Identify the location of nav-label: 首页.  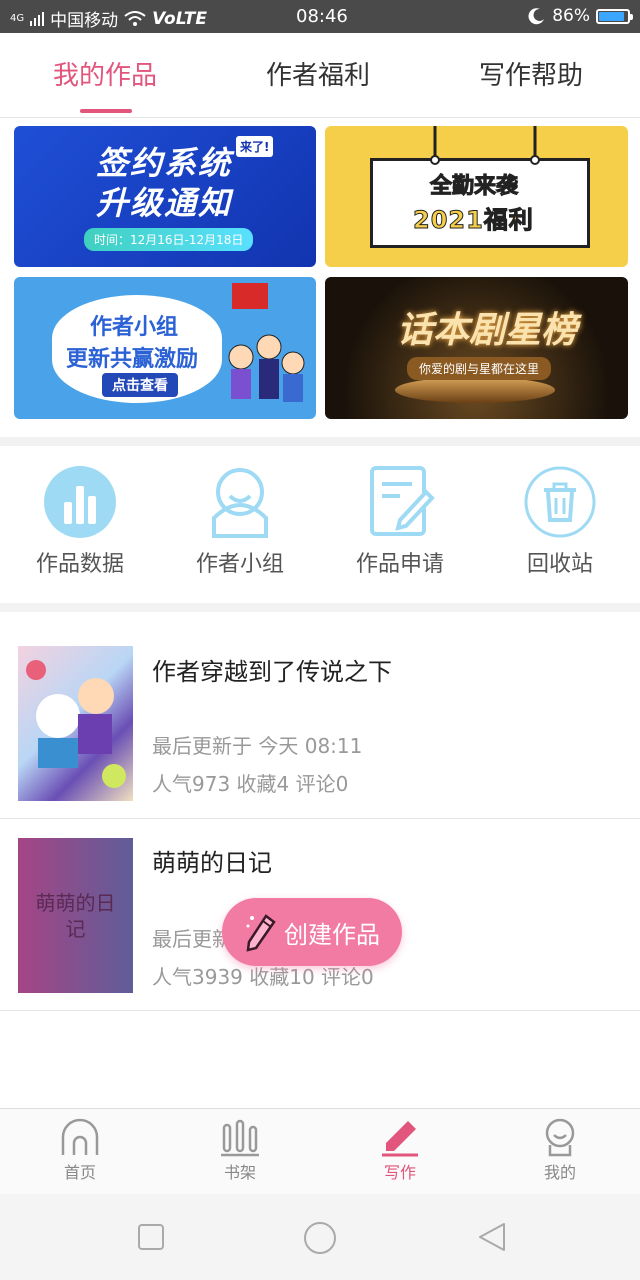
(79, 1172).